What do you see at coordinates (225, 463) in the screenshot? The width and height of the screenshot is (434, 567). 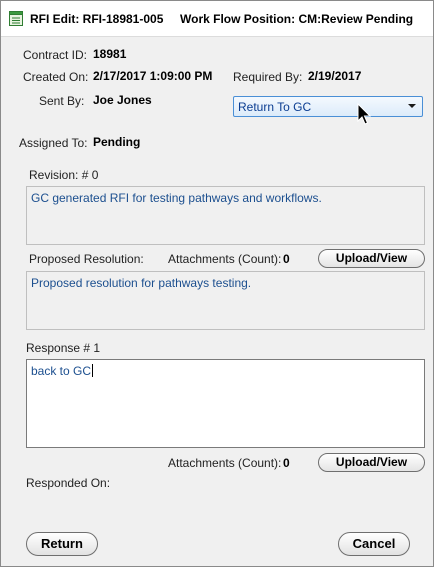 I see `response-attachments-label: Attachments (Count):` at bounding box center [225, 463].